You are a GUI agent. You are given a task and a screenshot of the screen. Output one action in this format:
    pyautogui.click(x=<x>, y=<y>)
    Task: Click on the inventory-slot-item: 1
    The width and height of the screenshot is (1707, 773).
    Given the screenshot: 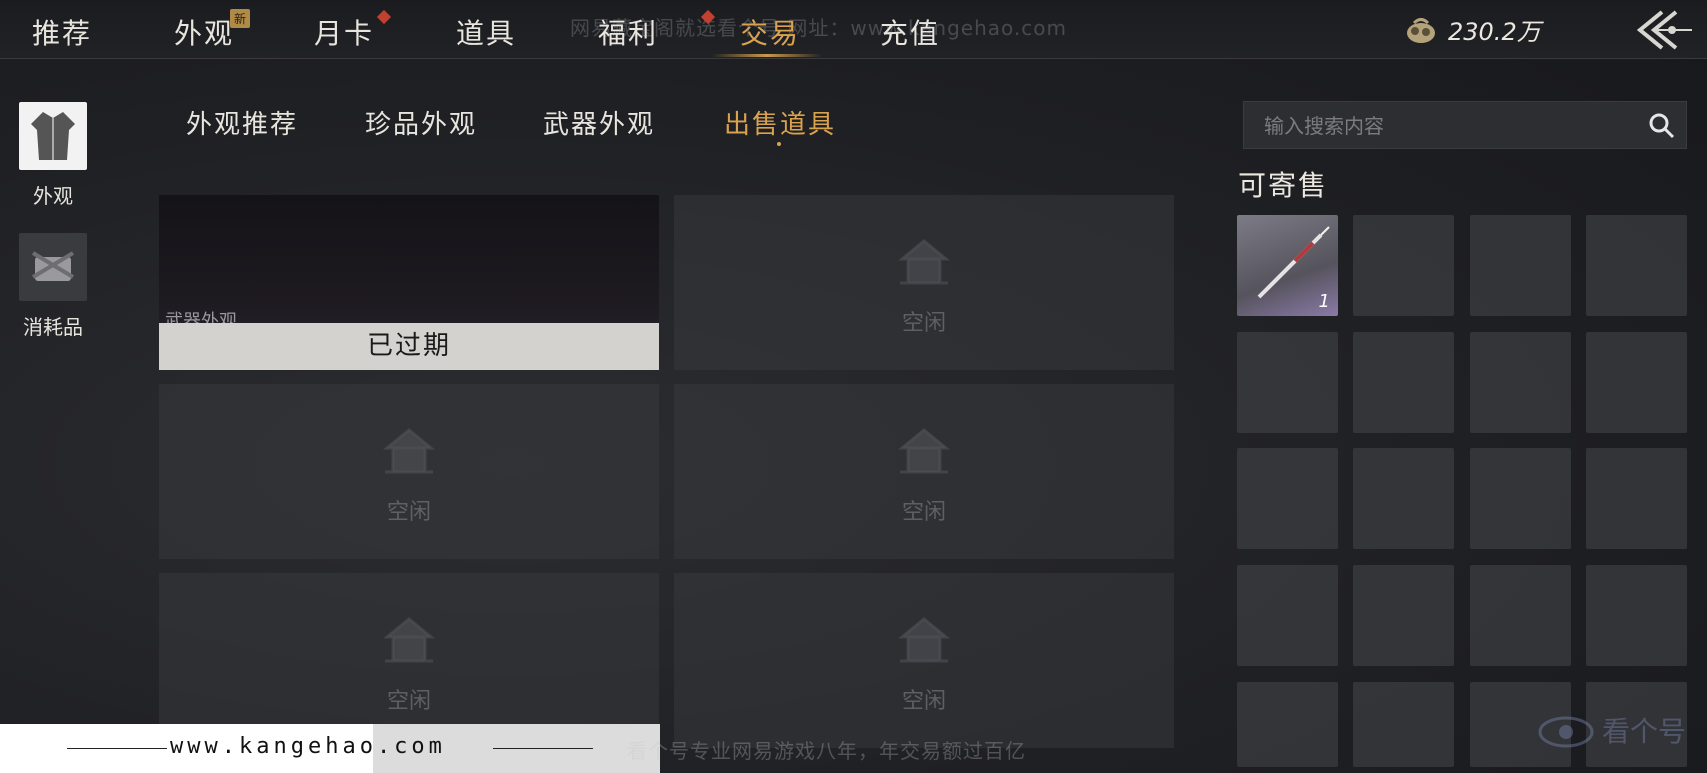 What is the action you would take?
    pyautogui.click(x=1287, y=265)
    